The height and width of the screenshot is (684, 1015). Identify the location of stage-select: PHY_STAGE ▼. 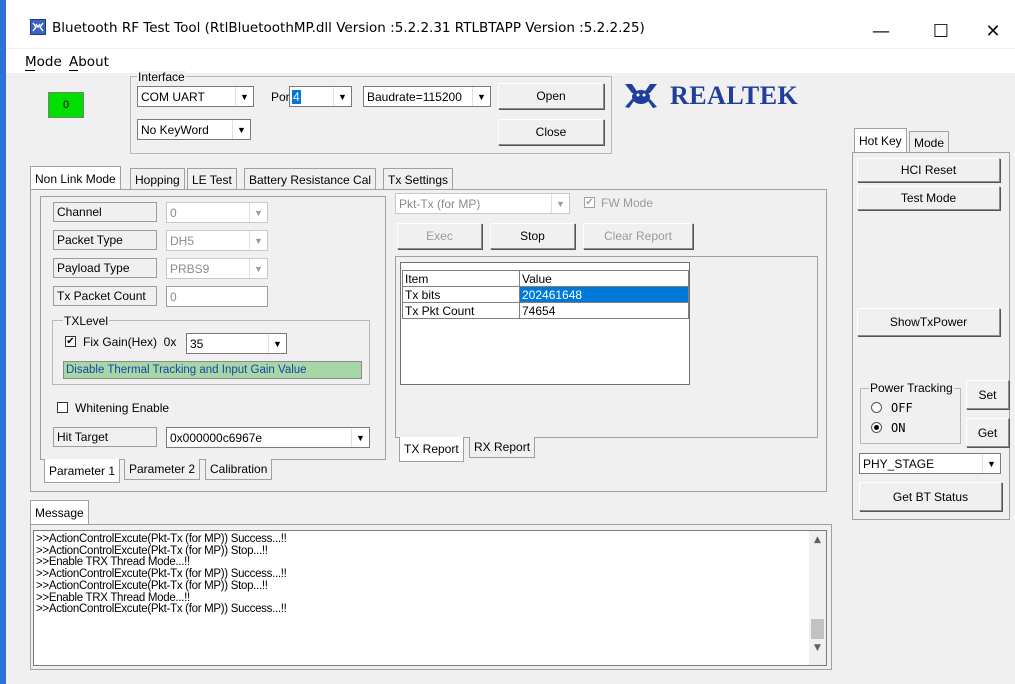
(930, 463).